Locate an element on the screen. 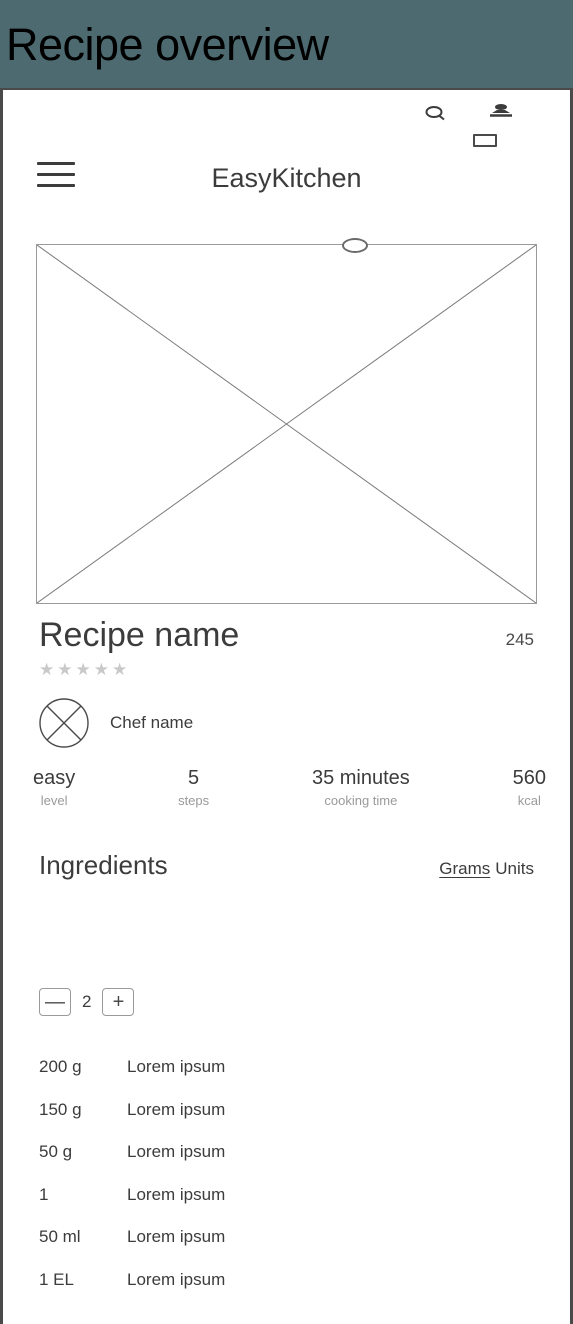  increment-button: + is located at coordinates (118, 1002).